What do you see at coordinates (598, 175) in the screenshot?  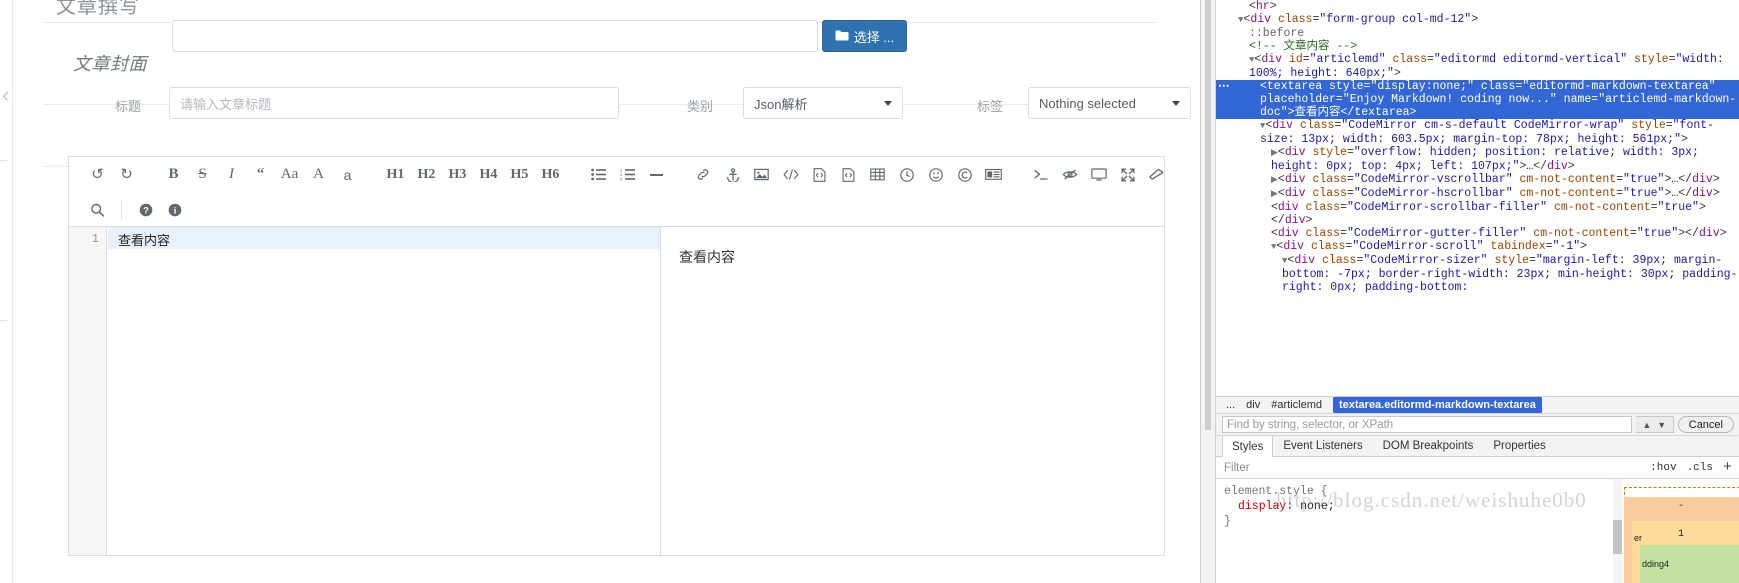 I see `unordered-list-icon` at bounding box center [598, 175].